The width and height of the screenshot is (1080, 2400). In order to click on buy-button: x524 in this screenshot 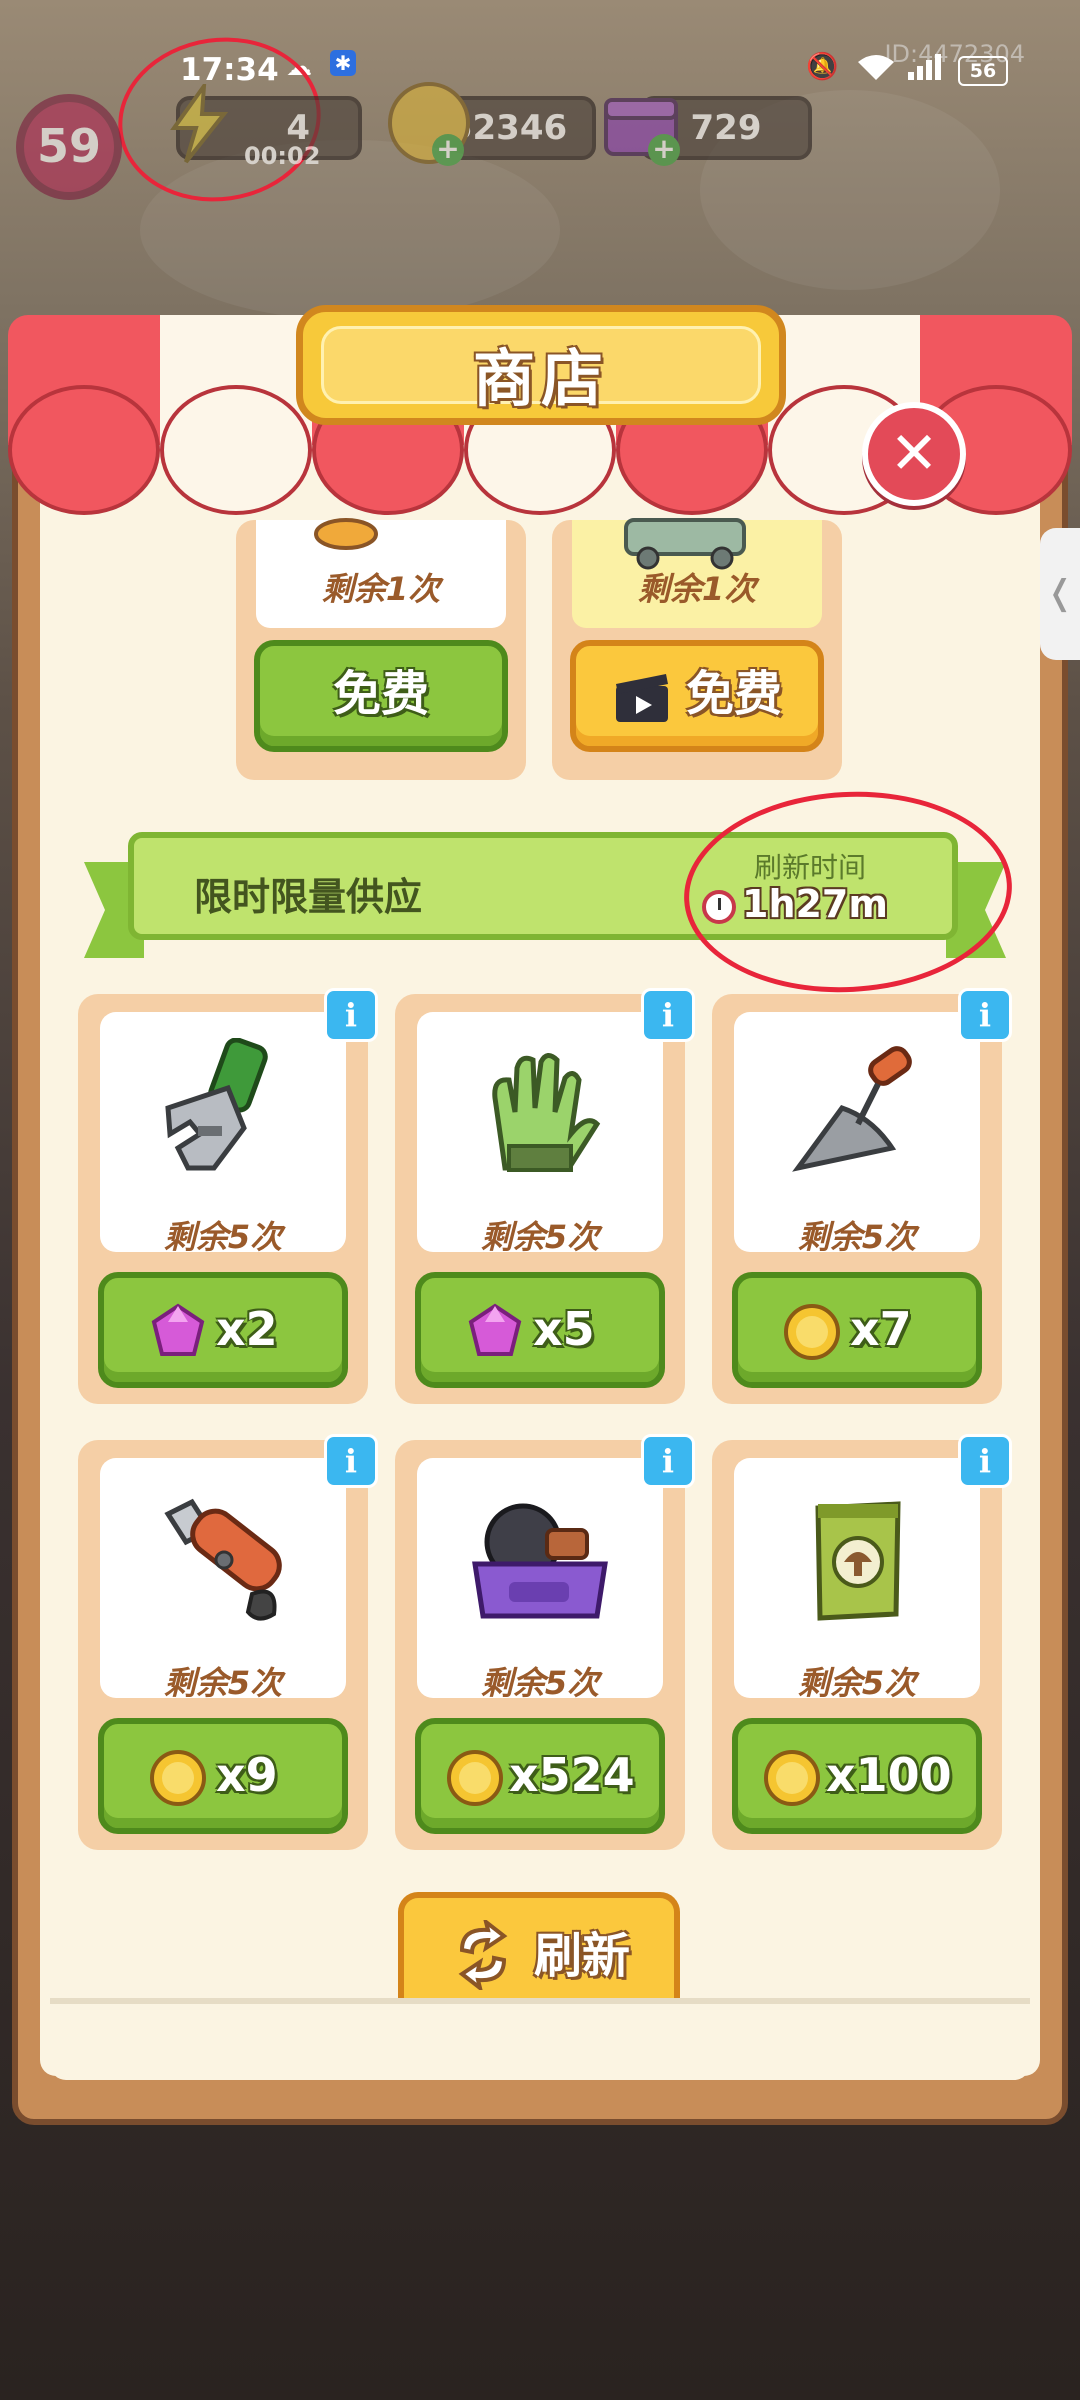, I will do `click(540, 1776)`.